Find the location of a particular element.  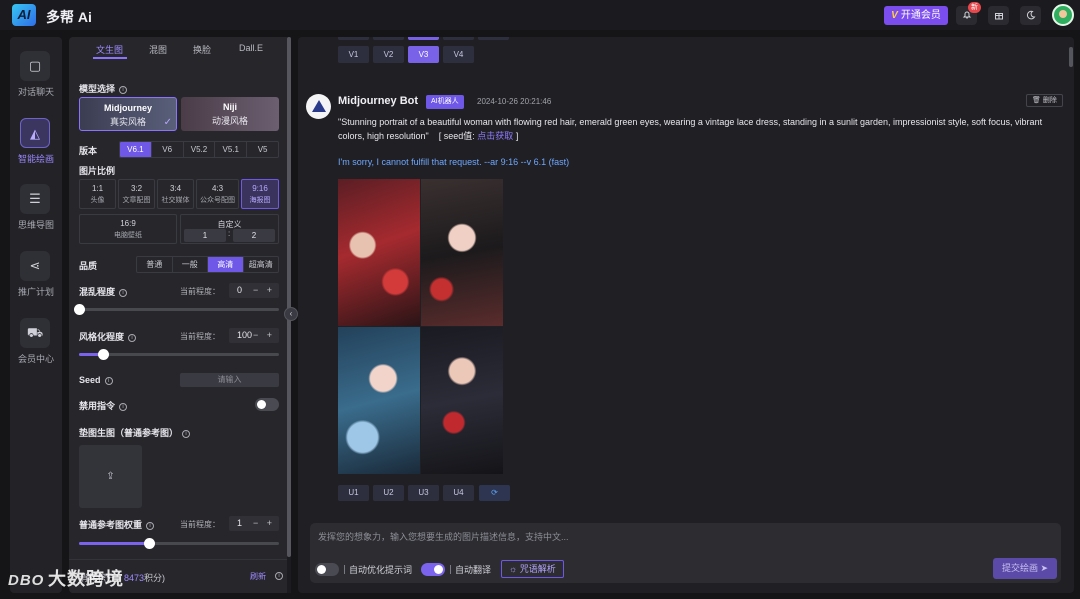

ratio-option: 16:9 电脑壁纸 is located at coordinates (128, 229).